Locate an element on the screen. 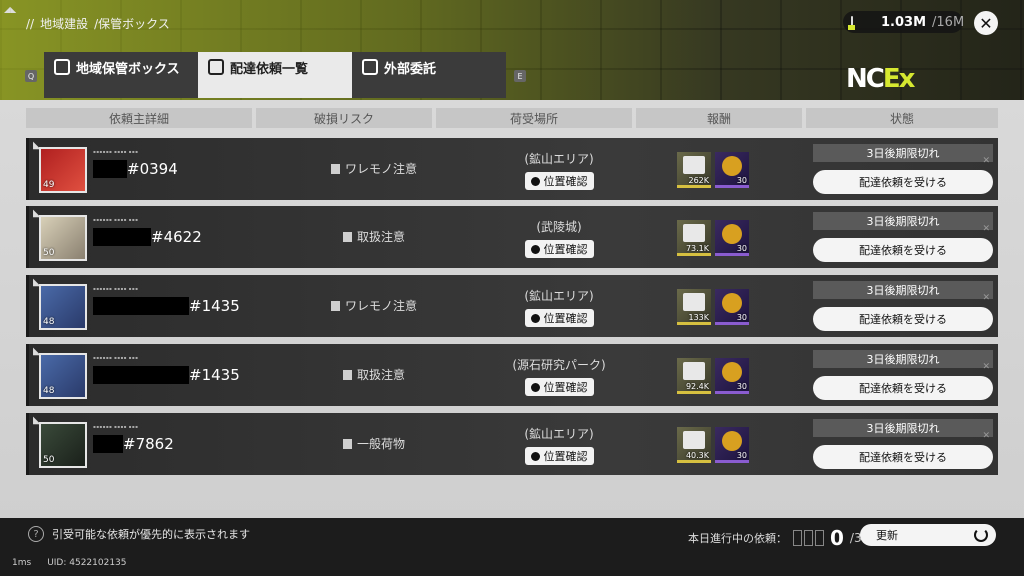  tab-bar: 地域保管ボックス 配達依頼一覧 外部委託 is located at coordinates (275, 75).